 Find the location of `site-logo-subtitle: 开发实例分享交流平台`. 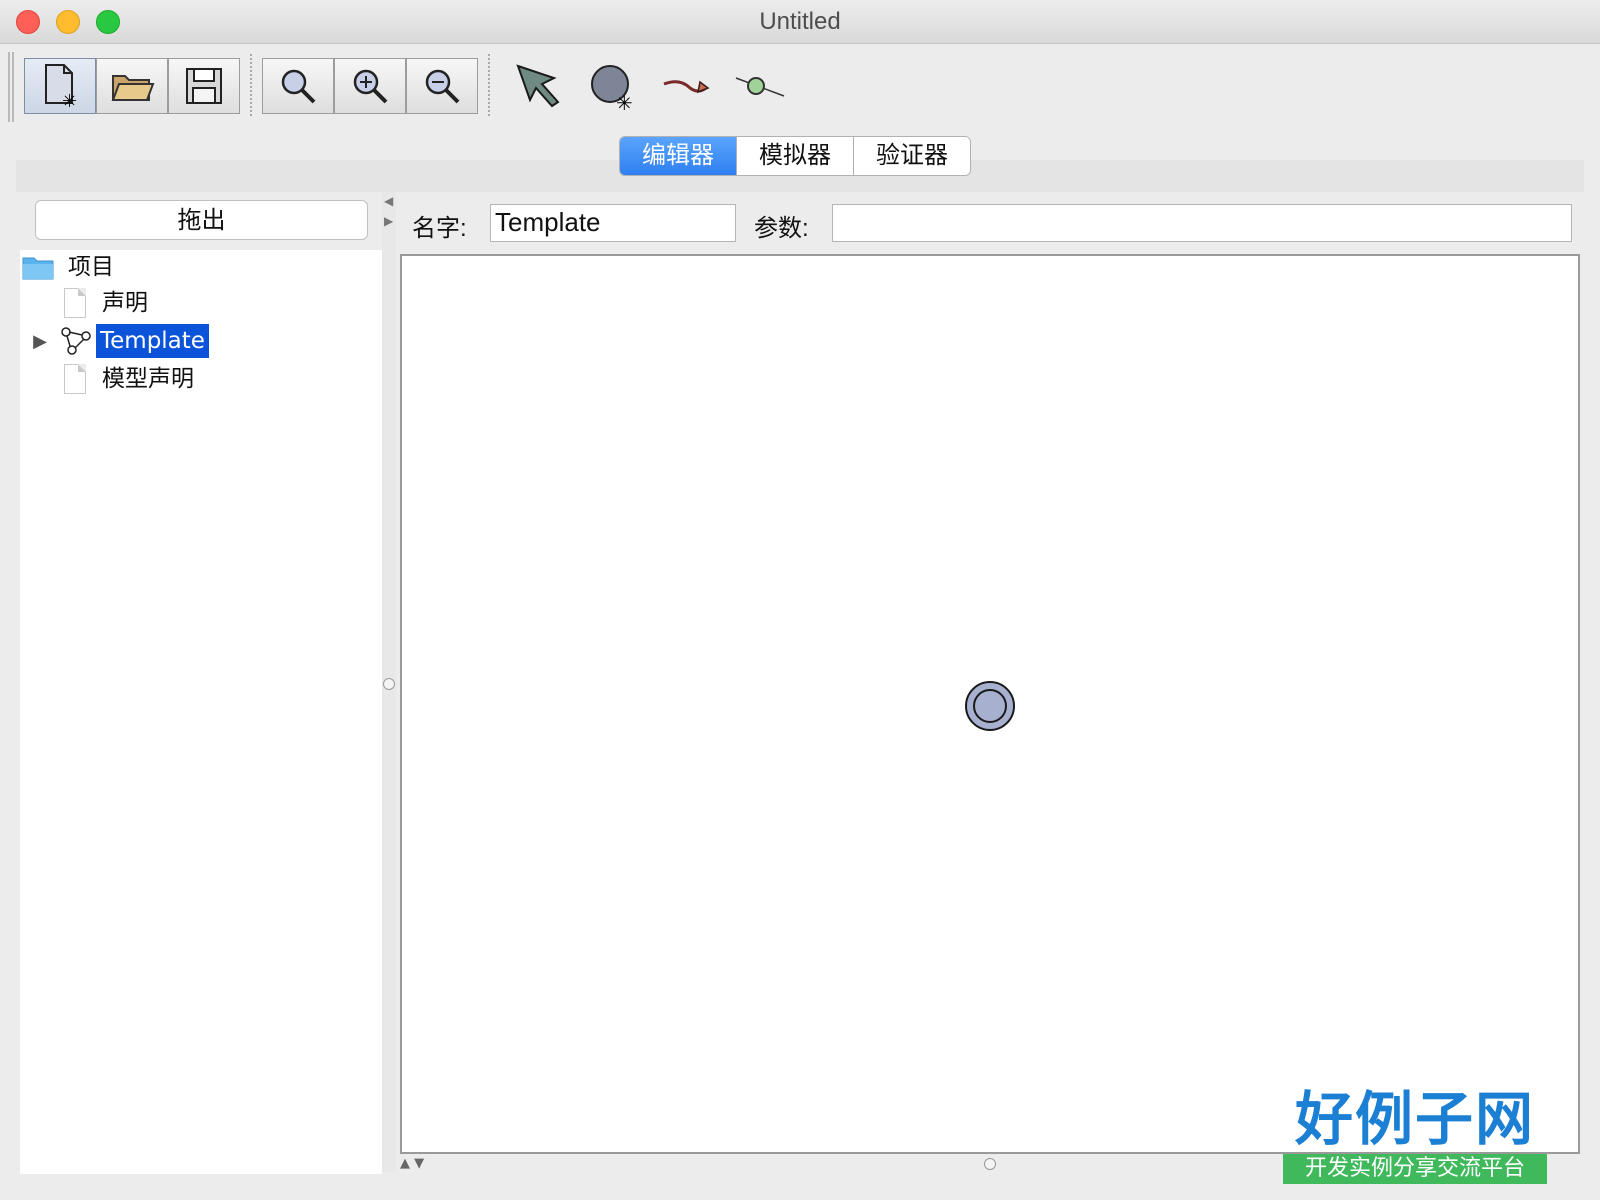

site-logo-subtitle: 开发实例分享交流平台 is located at coordinates (1415, 1169).